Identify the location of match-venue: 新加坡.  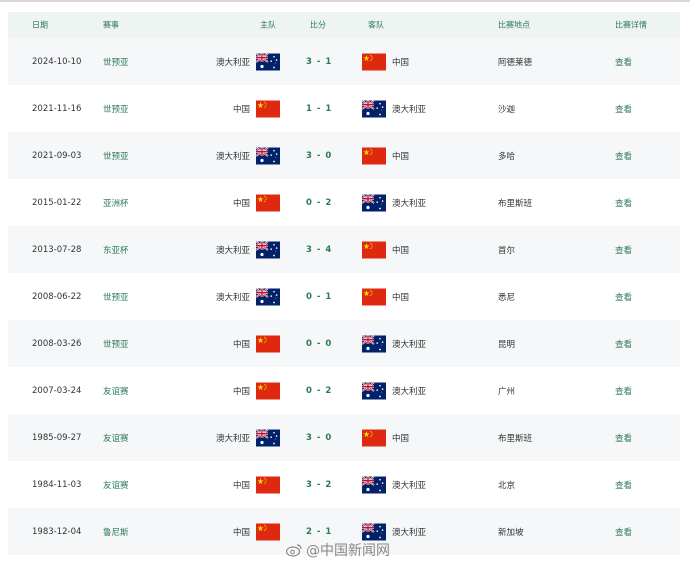
(511, 532).